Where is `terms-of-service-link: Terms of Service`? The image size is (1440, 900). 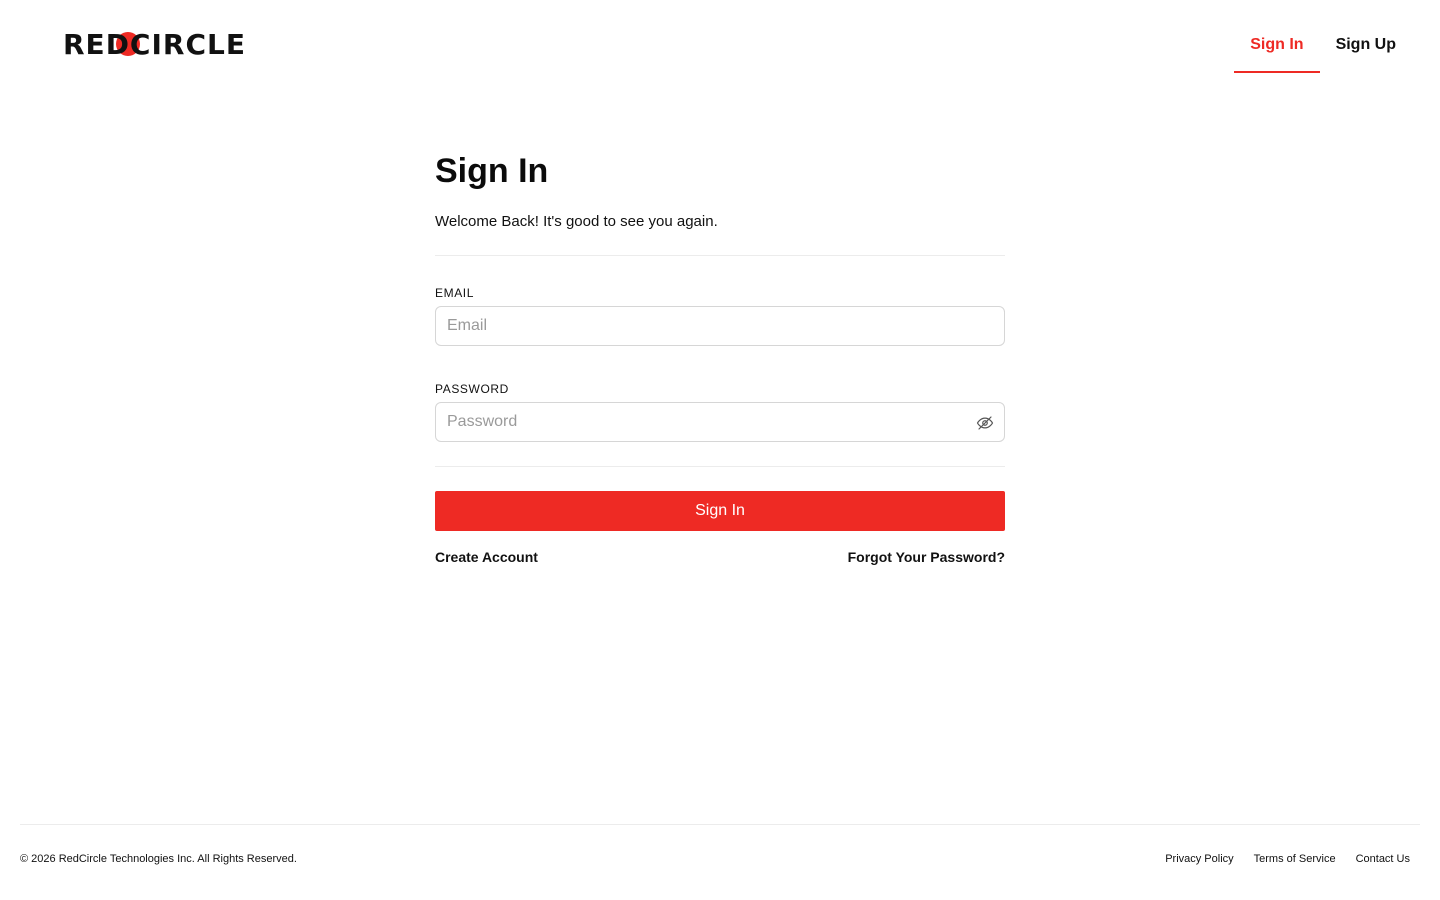
terms-of-service-link: Terms of Service is located at coordinates (1295, 859).